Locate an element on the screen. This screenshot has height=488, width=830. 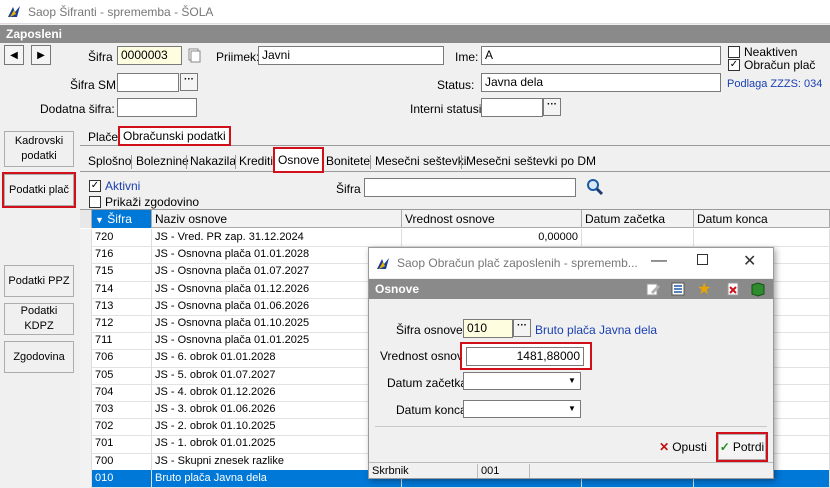
column-header-vrednost: Vrednost osnove is located at coordinates (492, 219).